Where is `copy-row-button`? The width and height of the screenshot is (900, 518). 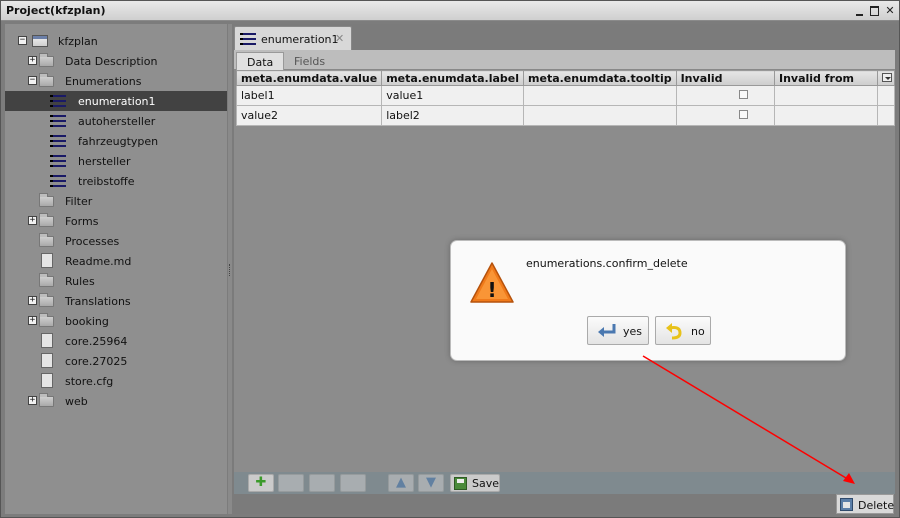
copy-row-button is located at coordinates (291, 483).